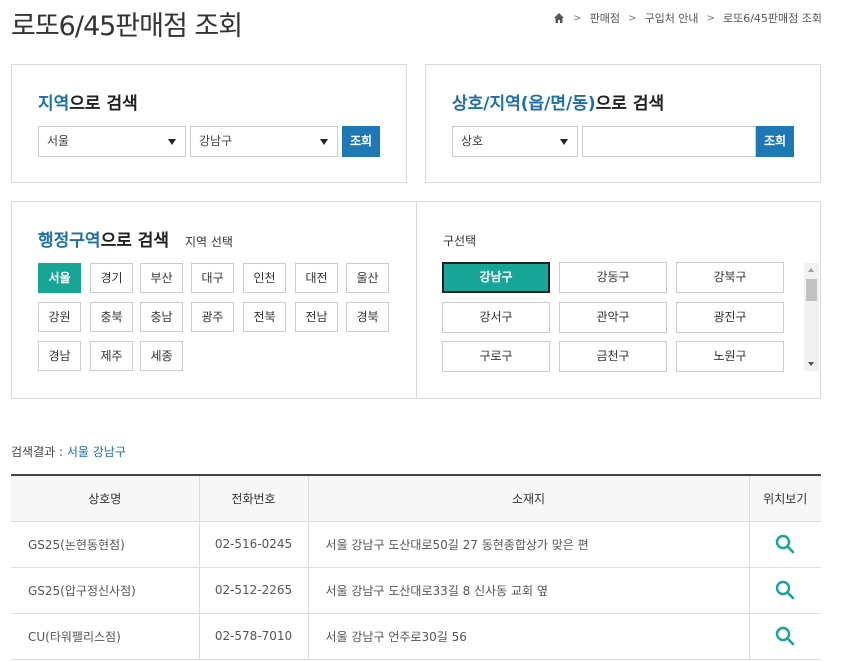  What do you see at coordinates (528, 544) in the screenshot?
I see `address-cell: 서울 강남구 도산대로50길 27 동현종합상가 맞은 편` at bounding box center [528, 544].